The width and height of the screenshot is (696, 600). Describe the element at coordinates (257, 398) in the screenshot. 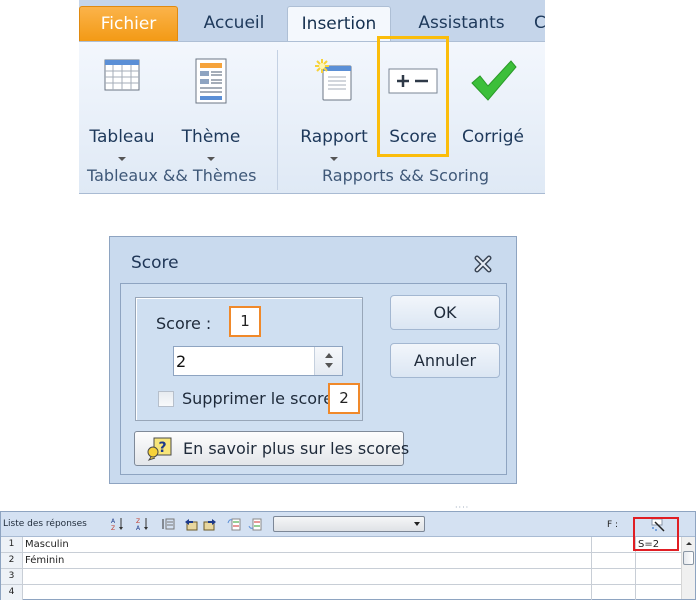

I see `suppress-score-label: Supprimer le score` at that location.